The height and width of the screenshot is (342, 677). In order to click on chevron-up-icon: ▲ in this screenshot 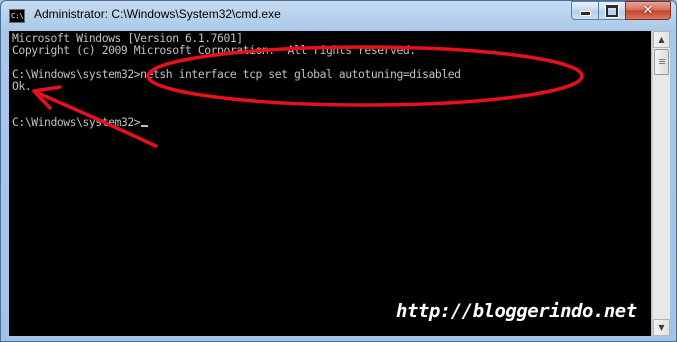, I will do `click(661, 39)`.